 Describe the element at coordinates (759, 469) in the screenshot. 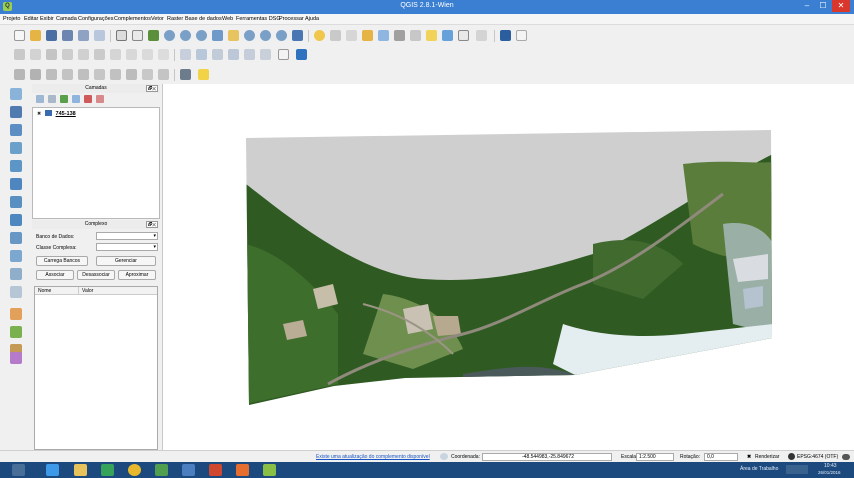

I see `desktop-toolbar-label: Área de Trabalho` at that location.